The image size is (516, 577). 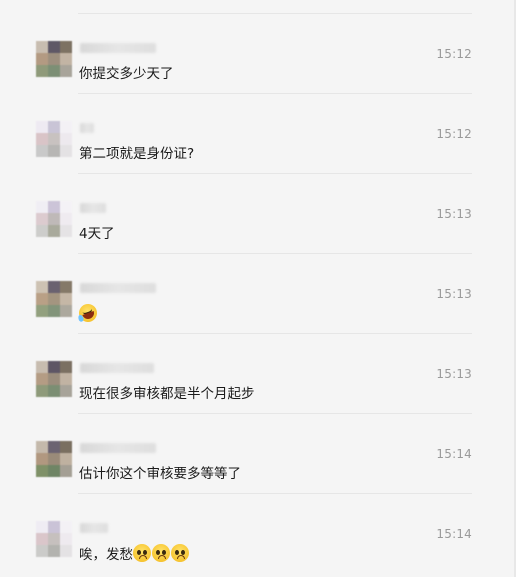 What do you see at coordinates (256, 133) in the screenshot?
I see `message-item: 15:12 第二项就是身份证?` at bounding box center [256, 133].